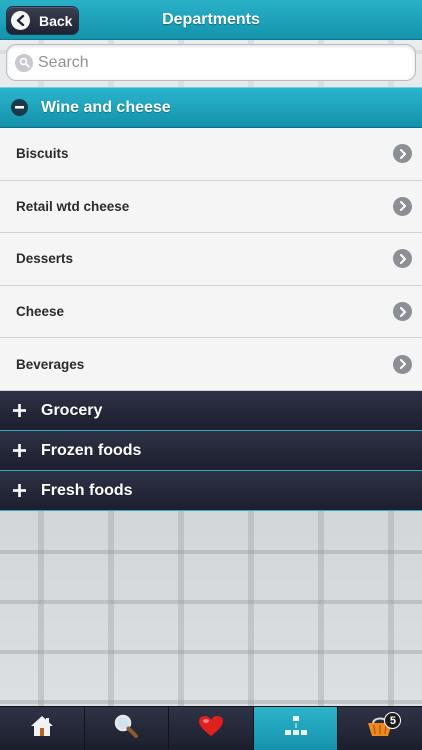 The height and width of the screenshot is (750, 422). Describe the element at coordinates (218, 62) in the screenshot. I see `search-input` at that location.